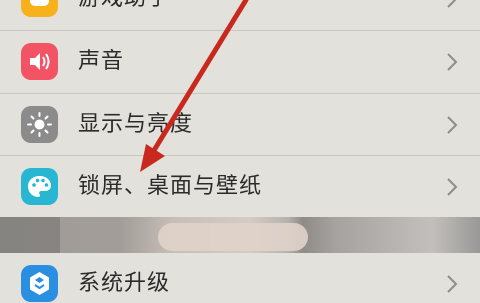 This screenshot has width=480, height=303. What do you see at coordinates (170, 186) in the screenshot?
I see `settings-item-label: 锁屏、桌面与壁纸` at bounding box center [170, 186].